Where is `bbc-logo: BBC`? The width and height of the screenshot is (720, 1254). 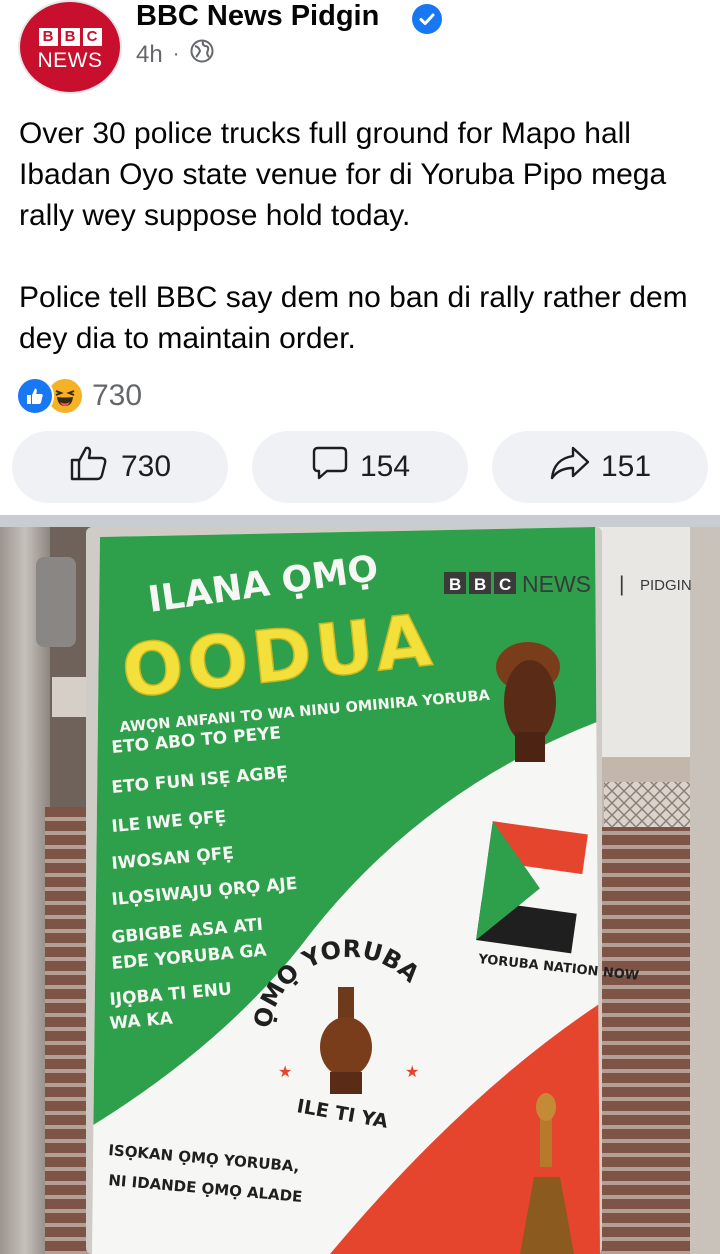 bbc-logo: BBC is located at coordinates (70, 36).